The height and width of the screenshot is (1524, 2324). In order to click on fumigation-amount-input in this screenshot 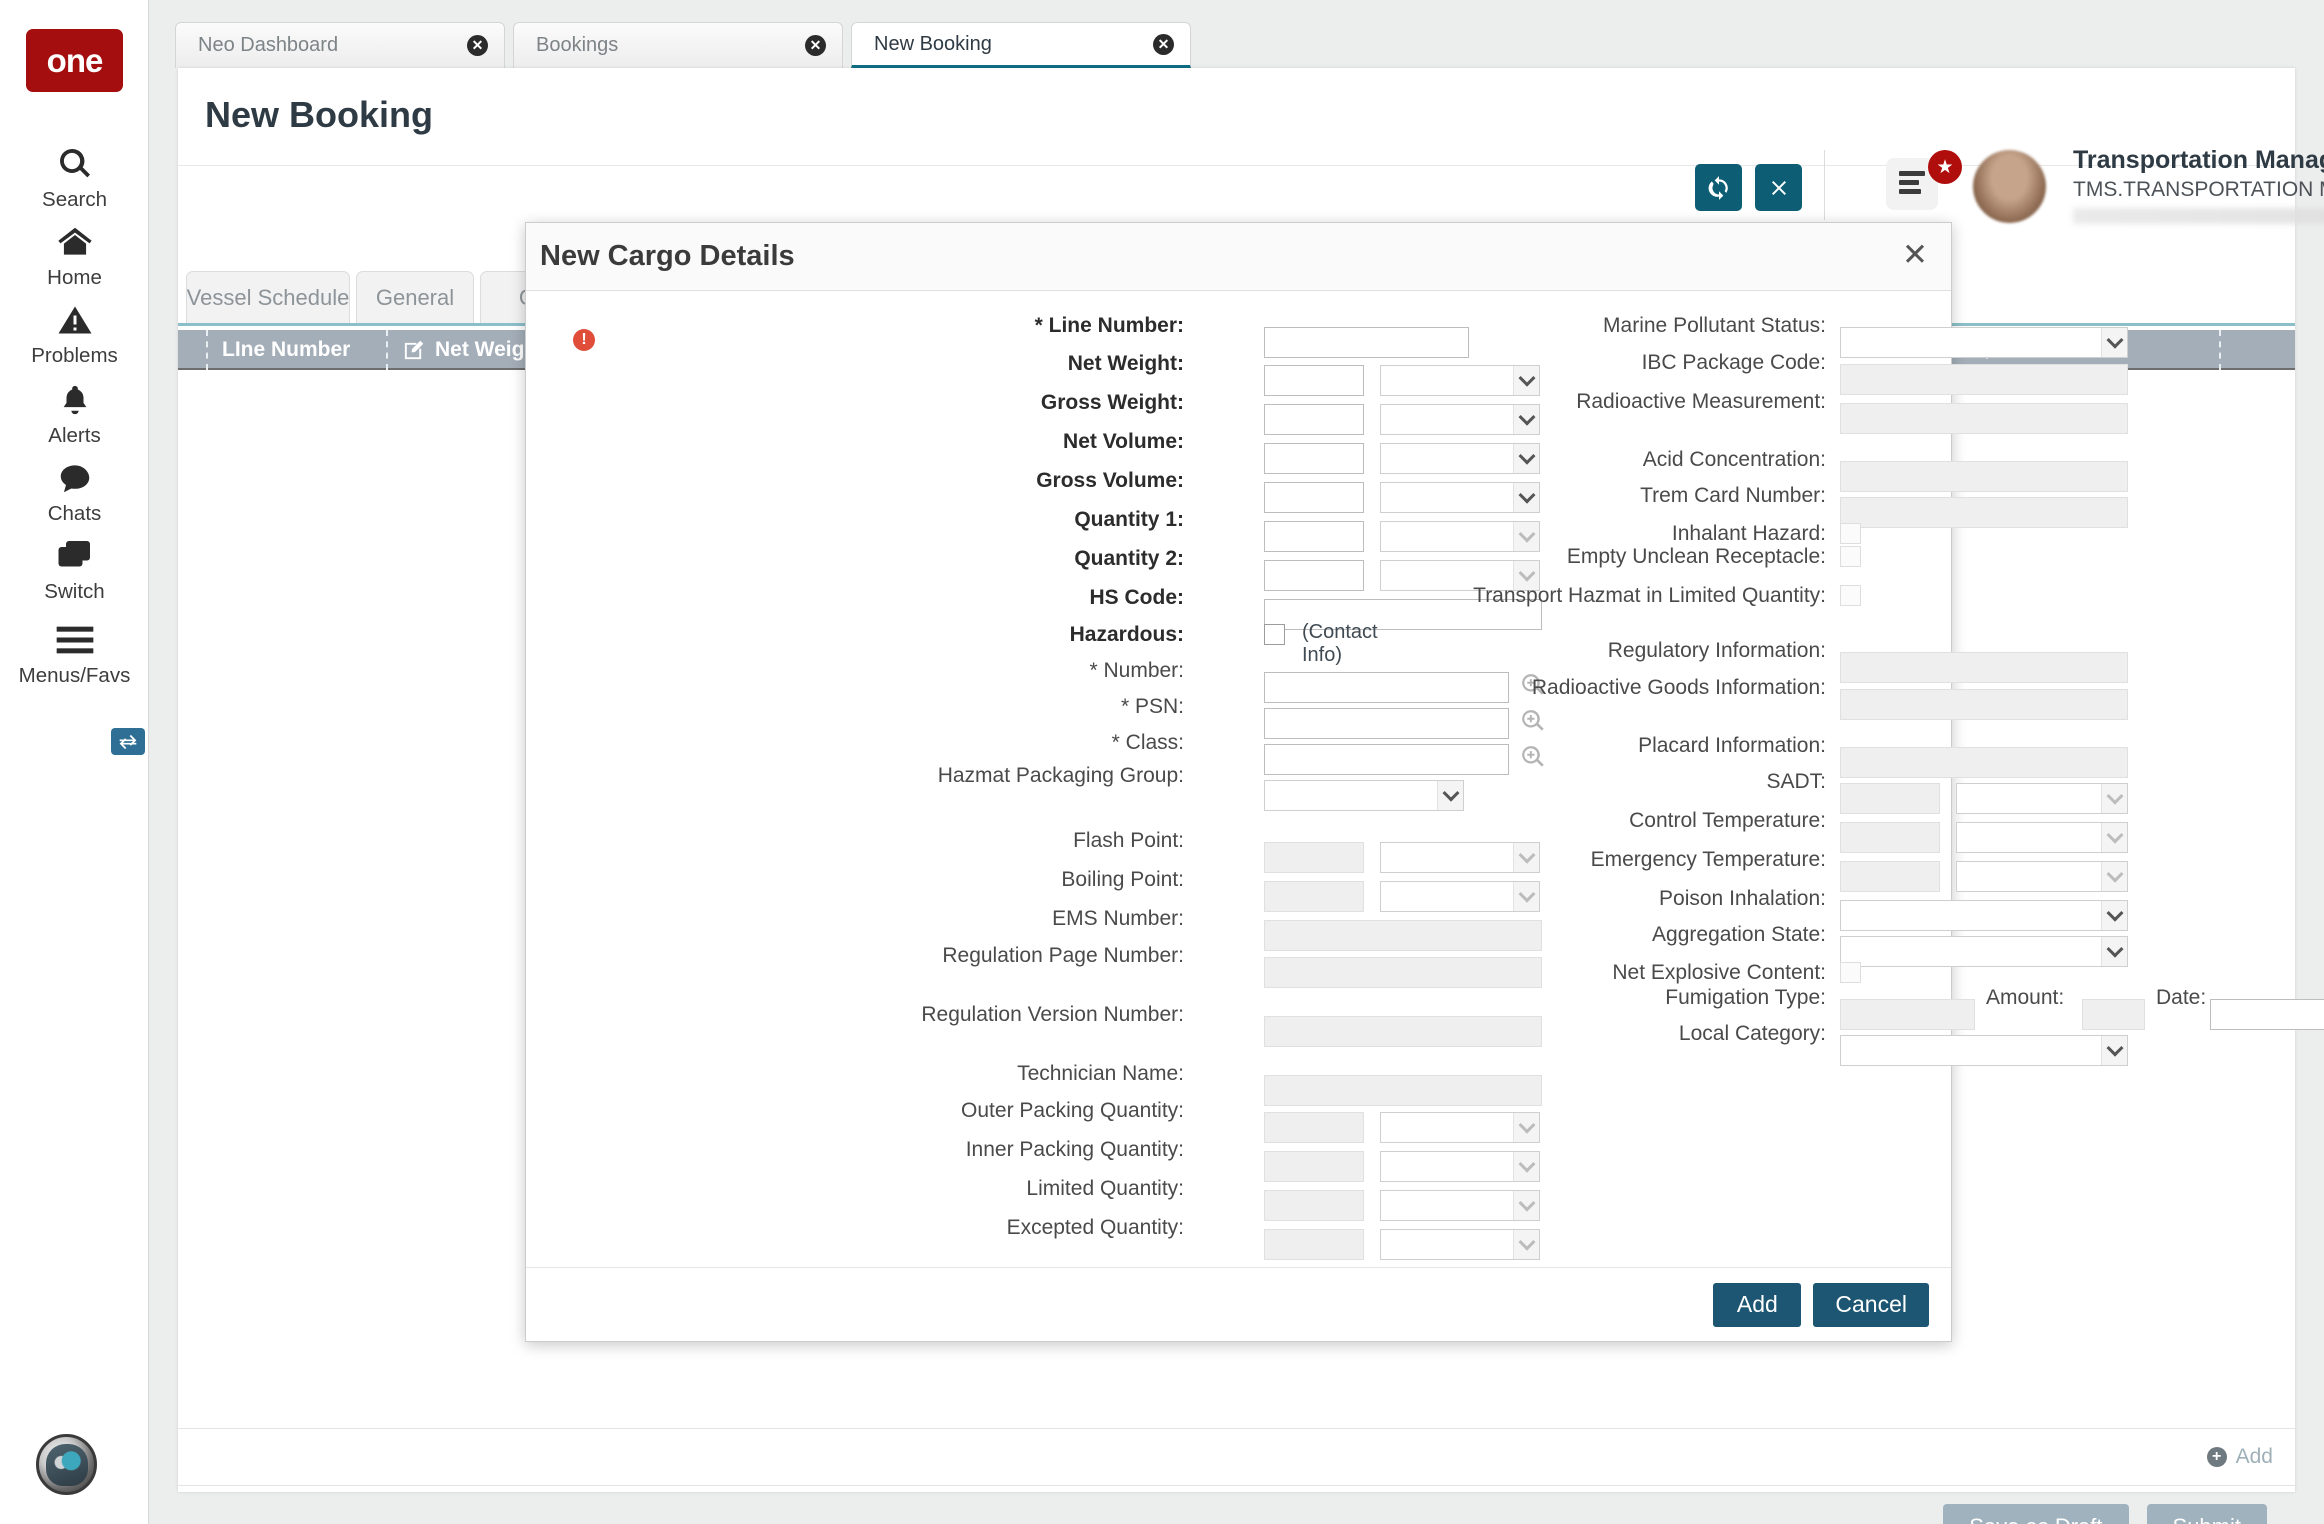, I will do `click(2113, 1014)`.